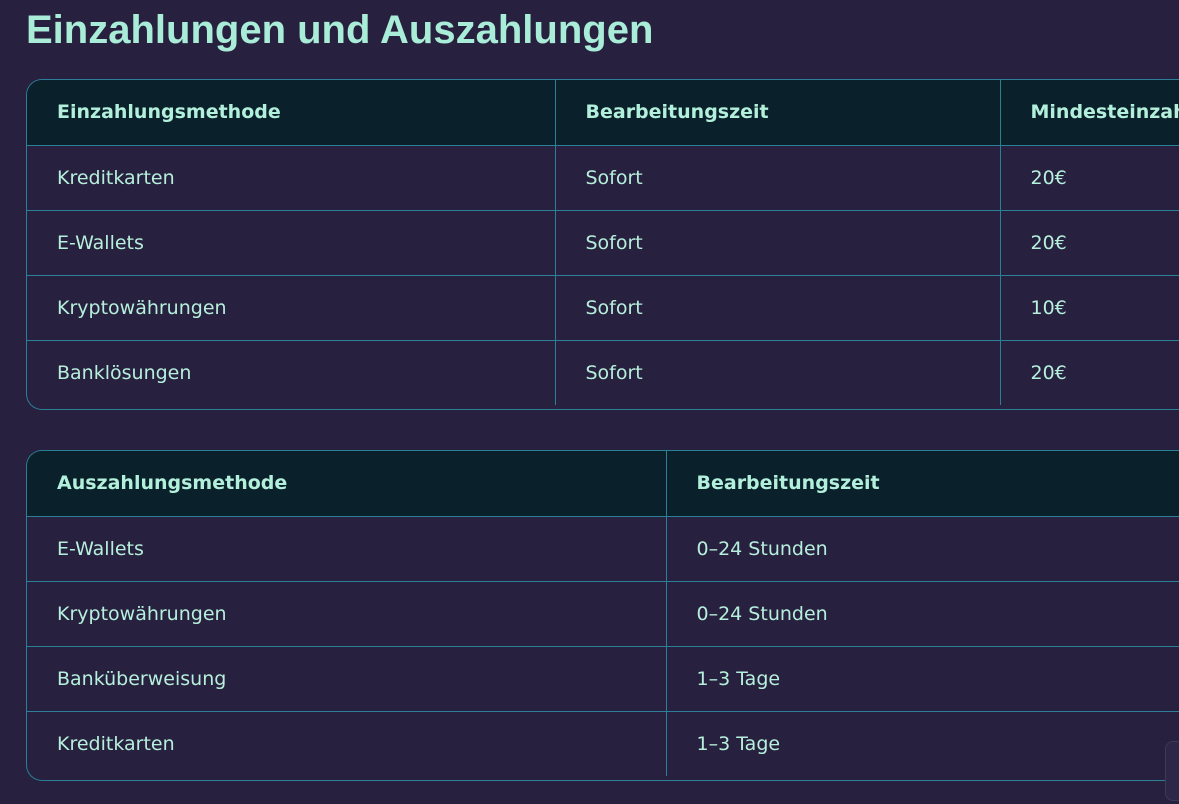 The height and width of the screenshot is (804, 1179). What do you see at coordinates (347, 483) in the screenshot?
I see `column-header-withdrawal-method: Auszahlungsmethode` at bounding box center [347, 483].